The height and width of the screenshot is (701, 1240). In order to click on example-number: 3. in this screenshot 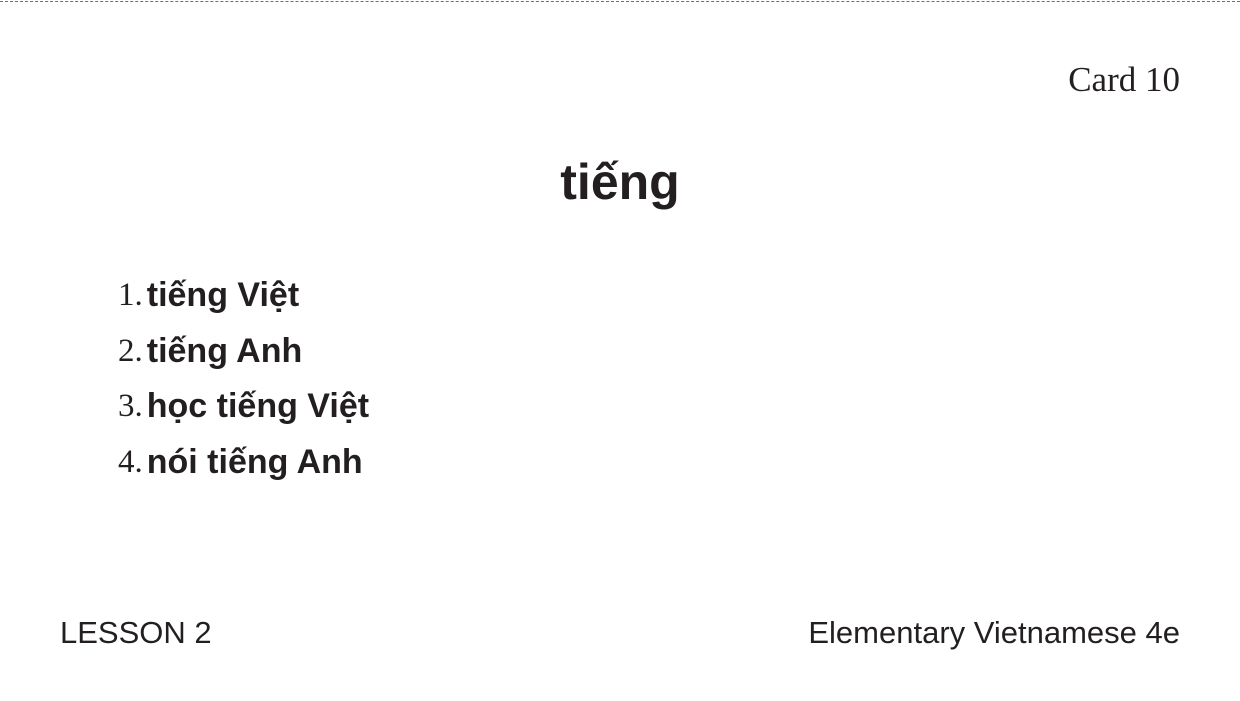, I will do `click(130, 406)`.